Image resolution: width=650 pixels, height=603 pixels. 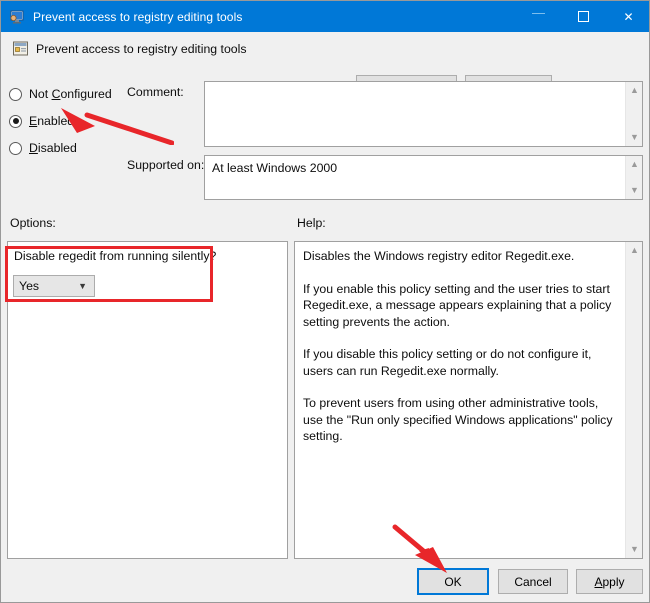 What do you see at coordinates (54, 286) in the screenshot?
I see `disable-regedit-dropdown: Yes ▼` at bounding box center [54, 286].